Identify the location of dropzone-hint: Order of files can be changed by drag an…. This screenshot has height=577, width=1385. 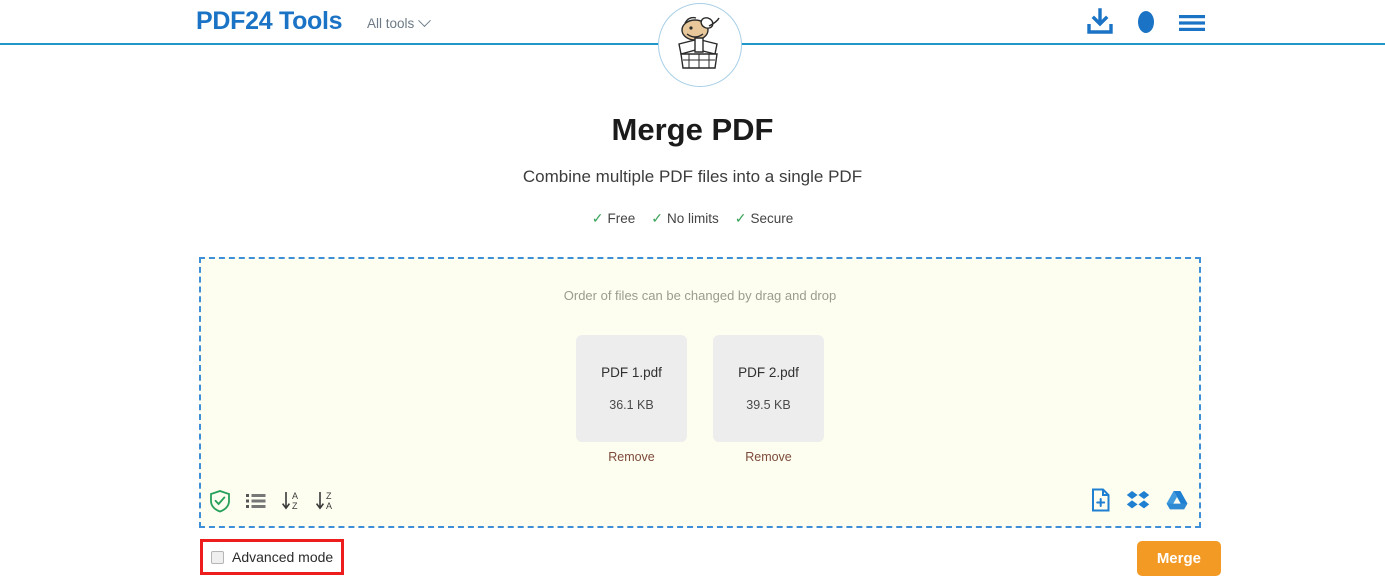
(700, 295).